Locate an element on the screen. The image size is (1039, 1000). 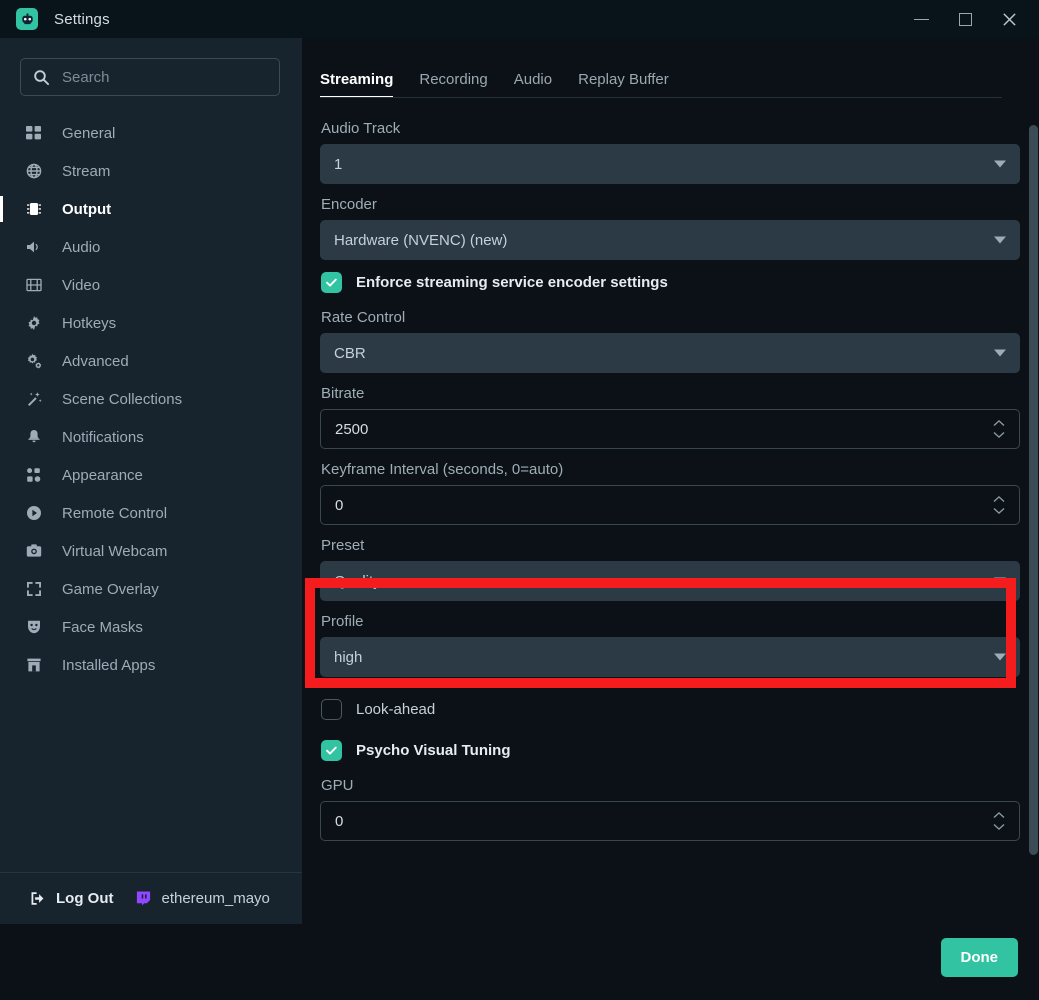
psycho-visual-checkbox is located at coordinates (331, 750).